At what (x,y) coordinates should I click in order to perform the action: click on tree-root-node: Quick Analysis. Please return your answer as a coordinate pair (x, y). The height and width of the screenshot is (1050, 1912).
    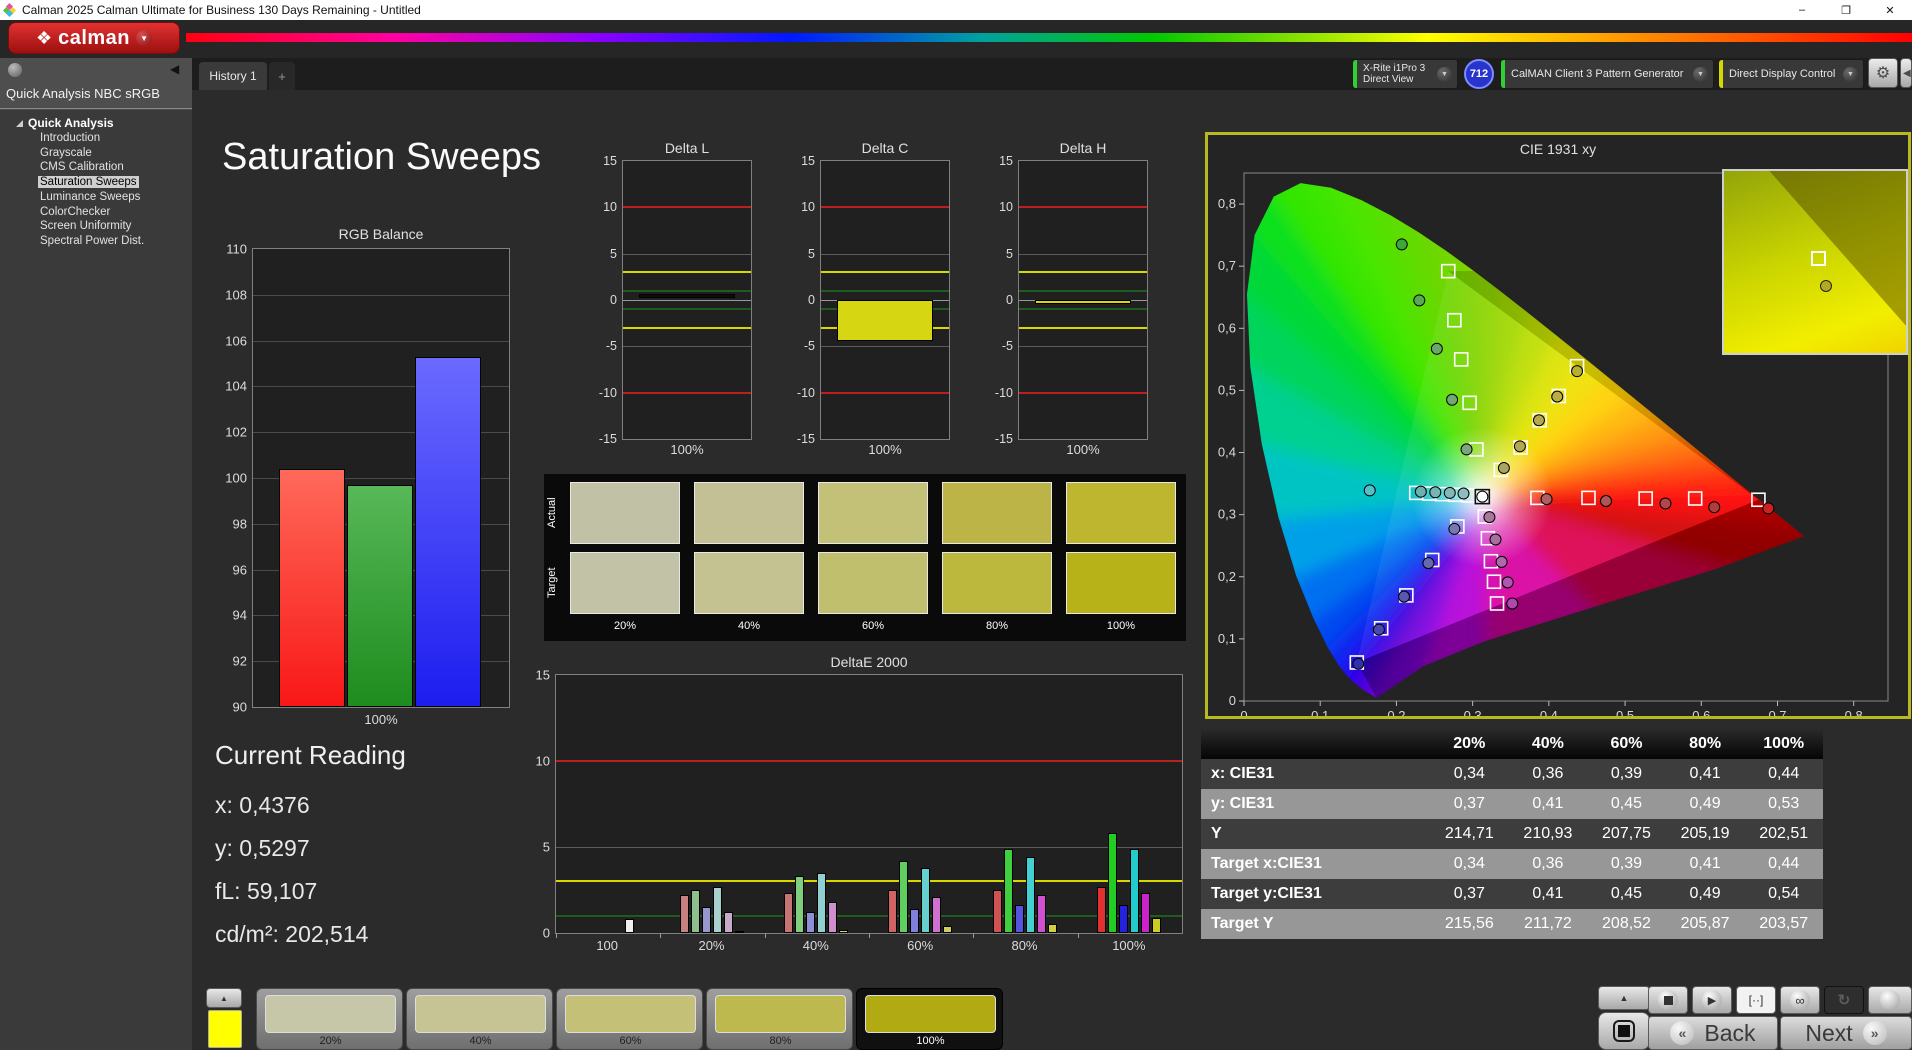
    Looking at the image, I should click on (96, 123).